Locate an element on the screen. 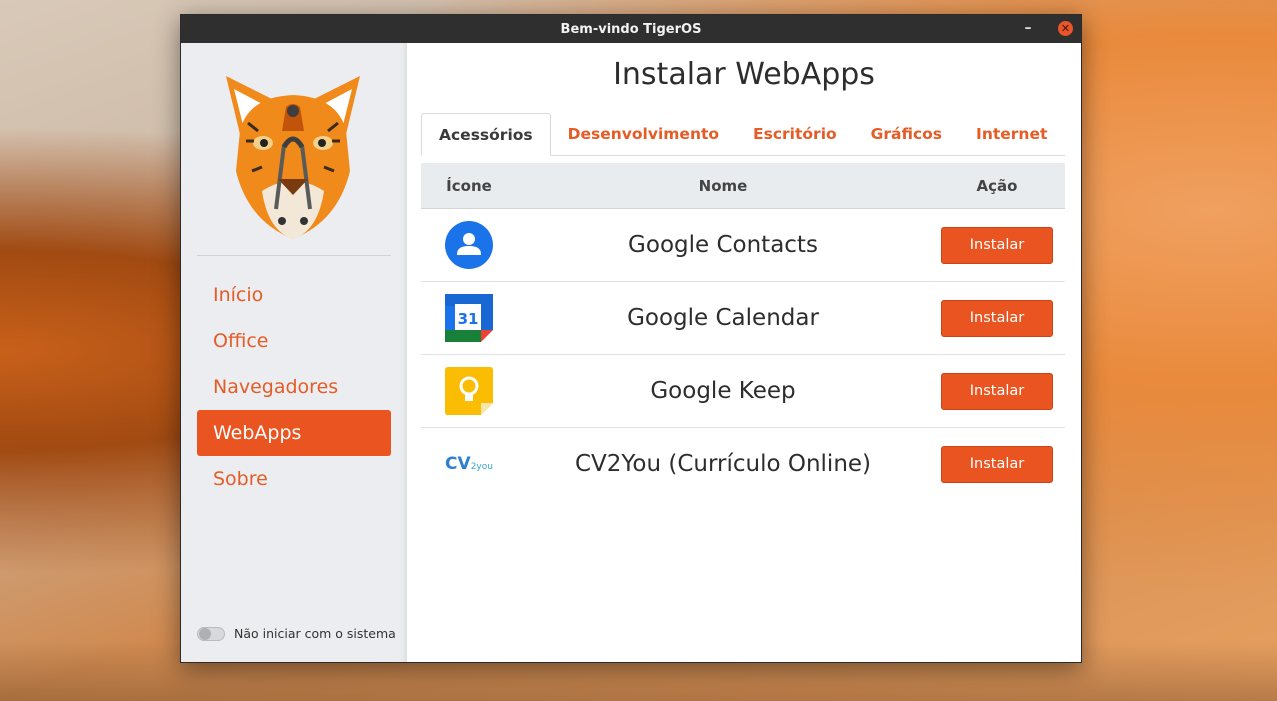  table-row: Google Contacts Instalar is located at coordinates (743, 245).